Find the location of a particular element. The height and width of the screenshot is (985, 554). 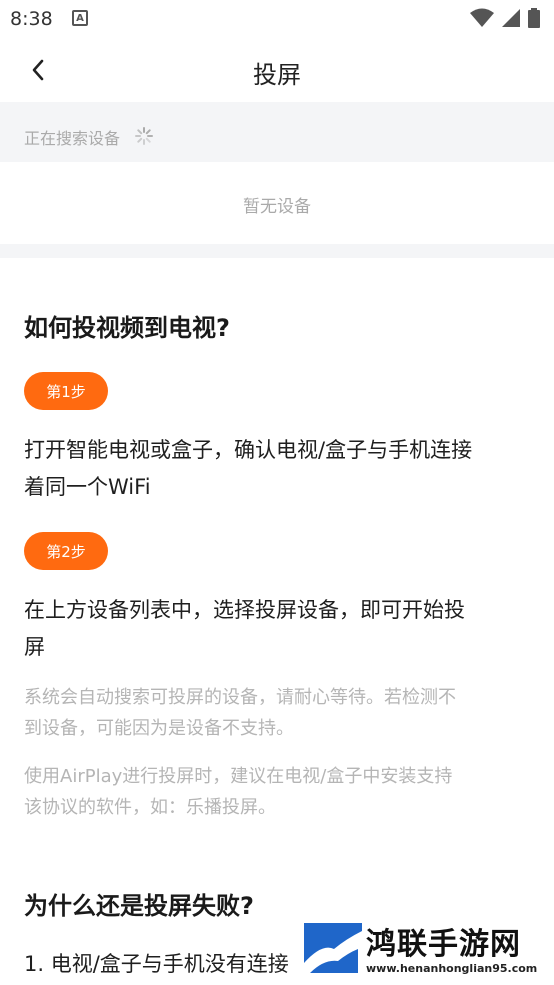

signal-icon is located at coordinates (511, 18).